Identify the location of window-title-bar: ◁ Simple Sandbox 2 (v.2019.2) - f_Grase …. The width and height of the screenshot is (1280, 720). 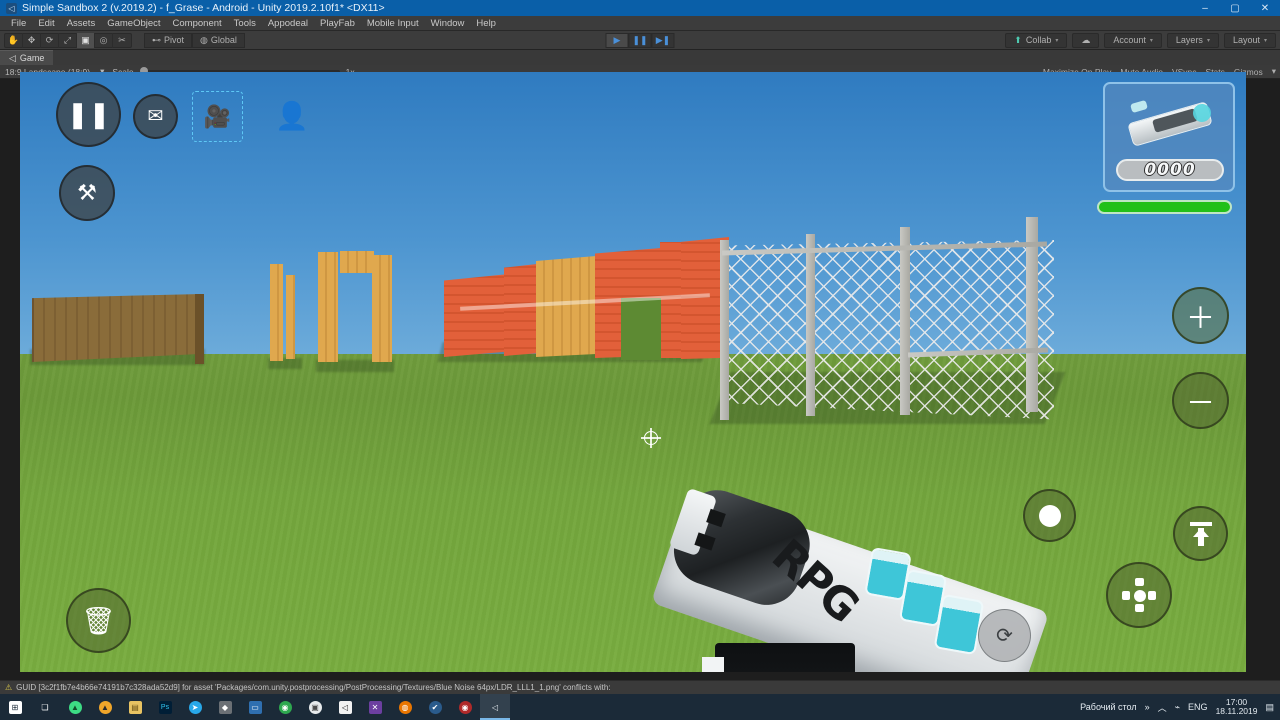
(640, 8).